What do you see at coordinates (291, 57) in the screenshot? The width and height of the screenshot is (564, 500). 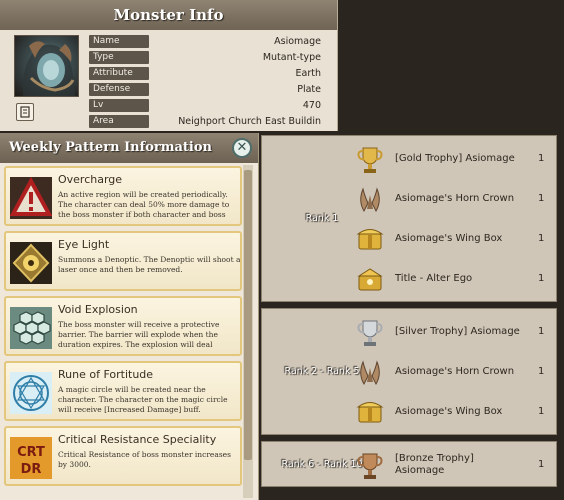 I see `info-value: Mutant-type` at bounding box center [291, 57].